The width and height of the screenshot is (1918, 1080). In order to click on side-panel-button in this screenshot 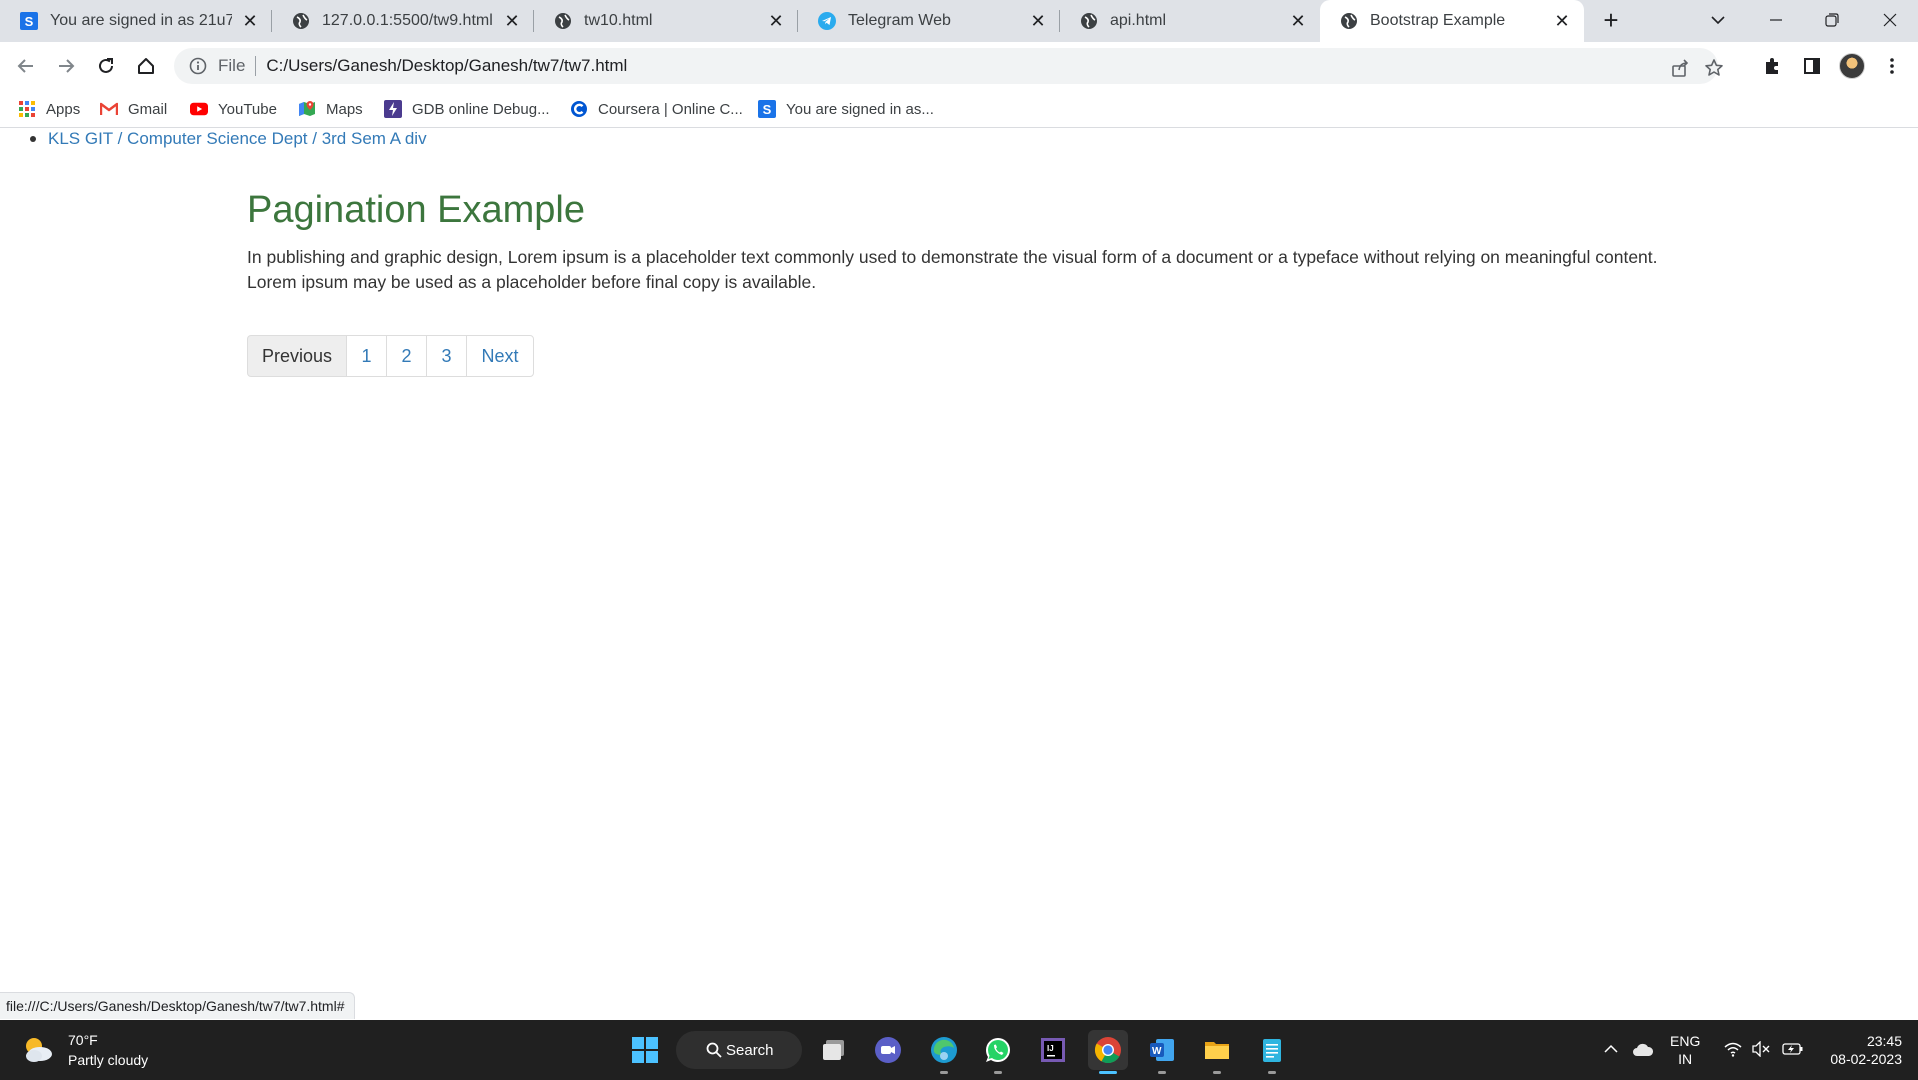, I will do `click(1812, 66)`.